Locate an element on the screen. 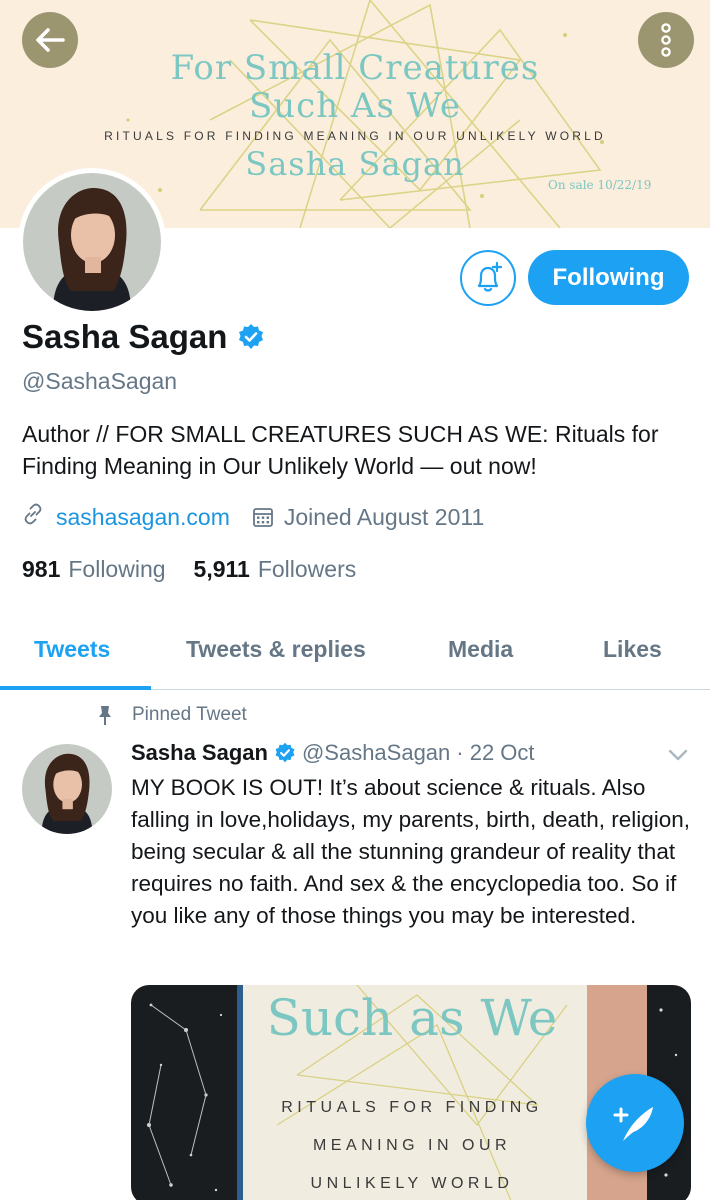 Image resolution: width=710 pixels, height=1200 pixels. tweet-author-avatar is located at coordinates (67, 789).